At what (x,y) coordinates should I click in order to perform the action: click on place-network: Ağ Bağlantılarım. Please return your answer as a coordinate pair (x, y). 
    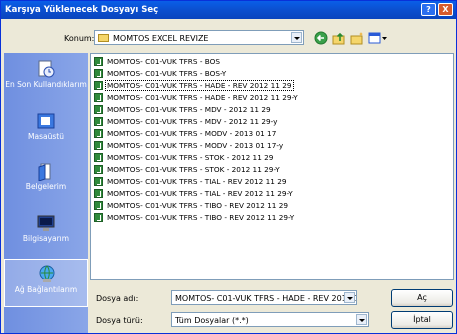
    Looking at the image, I should click on (46, 283).